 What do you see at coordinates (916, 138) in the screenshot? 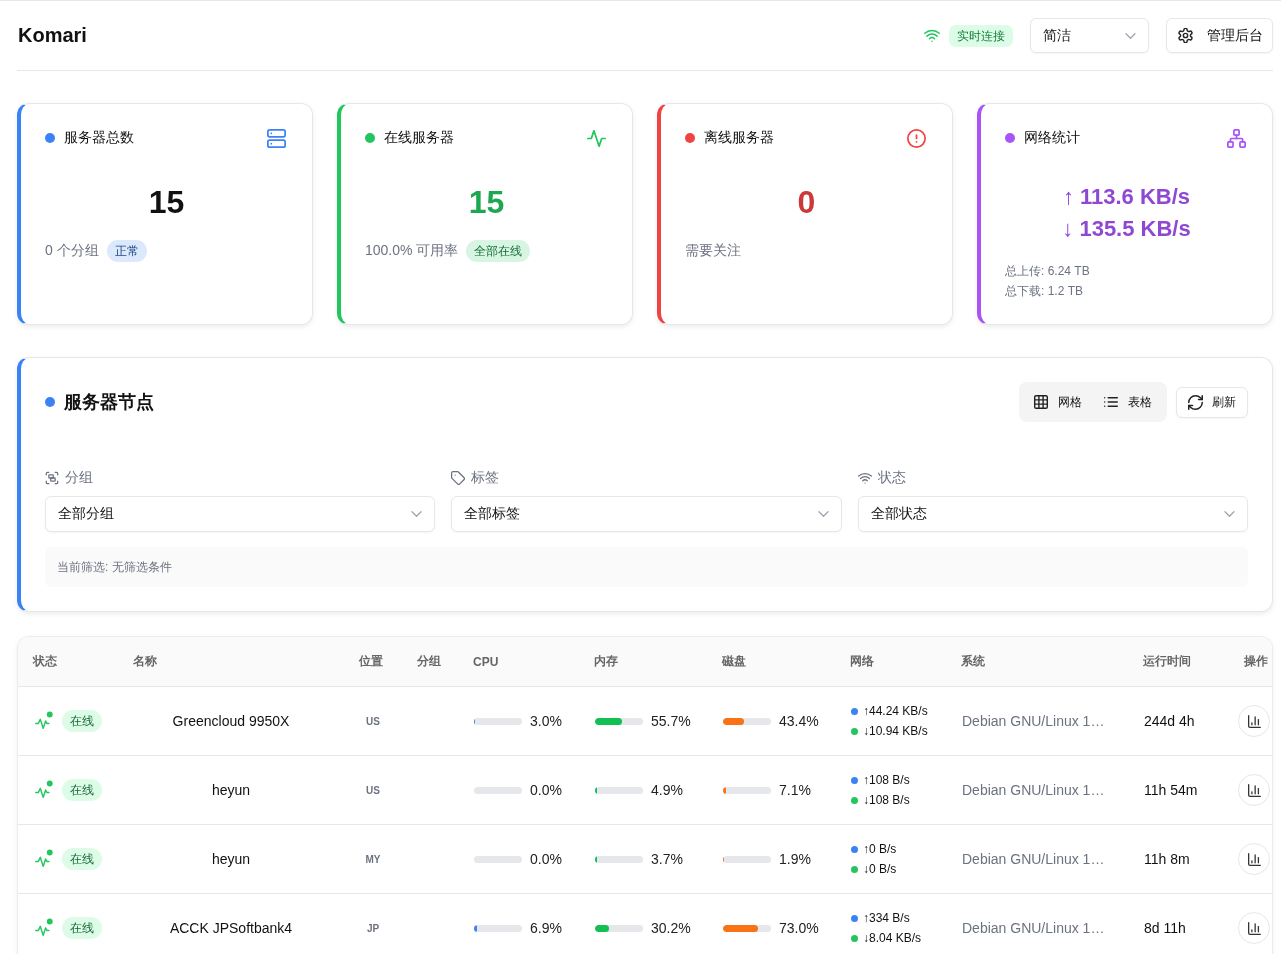
I see `alert-circle-icon` at bounding box center [916, 138].